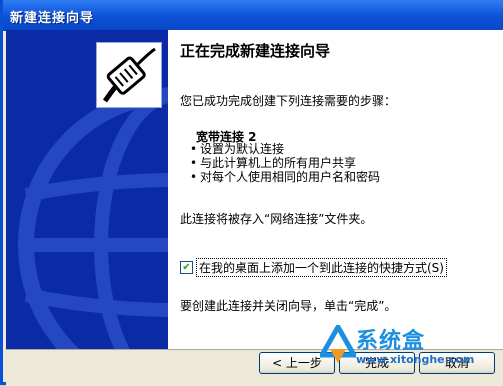 The image size is (503, 386). I want to click on watermark-url: www.xitonghe.com, so click(415, 359).